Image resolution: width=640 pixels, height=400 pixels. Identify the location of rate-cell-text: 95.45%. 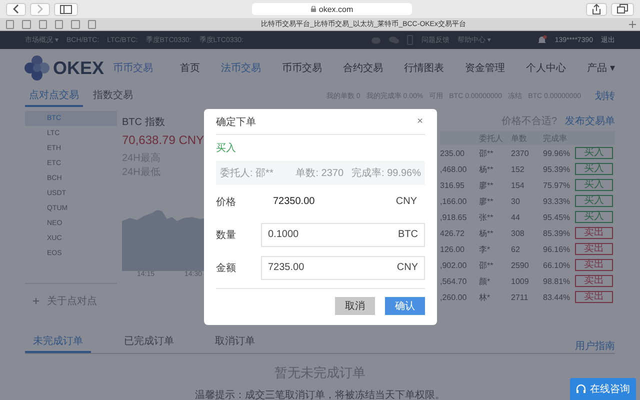
(557, 217).